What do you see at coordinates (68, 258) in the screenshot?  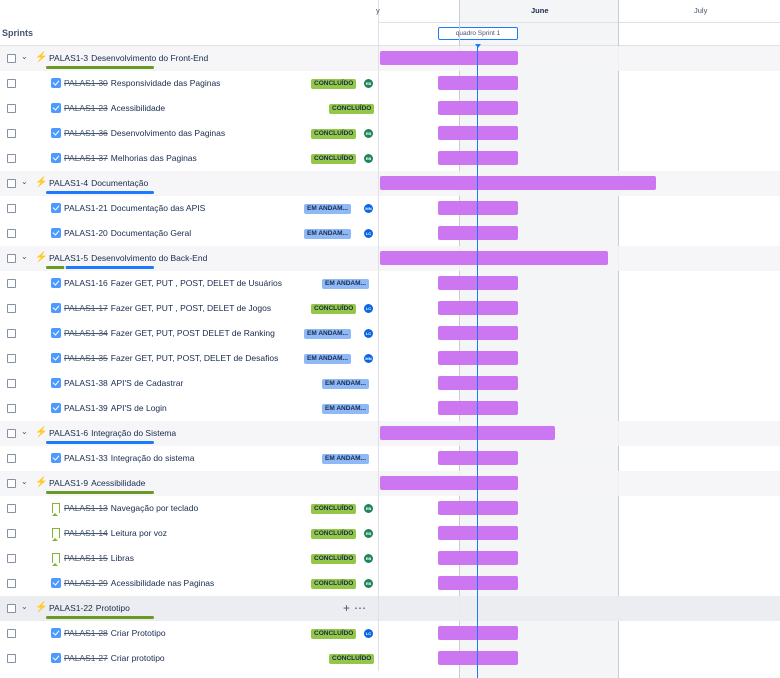 I see `issue-key: PALAS1-5` at bounding box center [68, 258].